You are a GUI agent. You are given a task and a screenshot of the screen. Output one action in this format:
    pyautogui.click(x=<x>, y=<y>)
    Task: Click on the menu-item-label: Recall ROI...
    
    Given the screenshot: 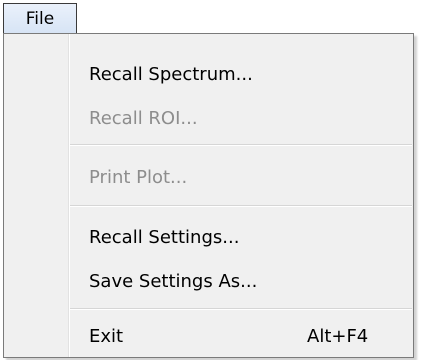 What is the action you would take?
    pyautogui.click(x=143, y=118)
    